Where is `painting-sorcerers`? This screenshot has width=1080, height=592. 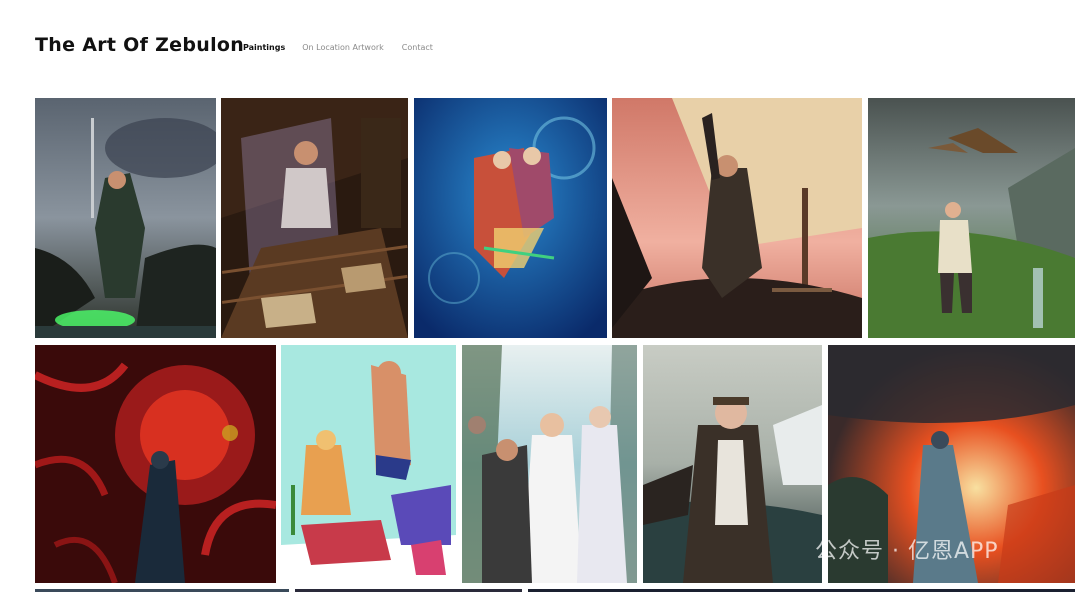
painting-sorcerers is located at coordinates (510, 218).